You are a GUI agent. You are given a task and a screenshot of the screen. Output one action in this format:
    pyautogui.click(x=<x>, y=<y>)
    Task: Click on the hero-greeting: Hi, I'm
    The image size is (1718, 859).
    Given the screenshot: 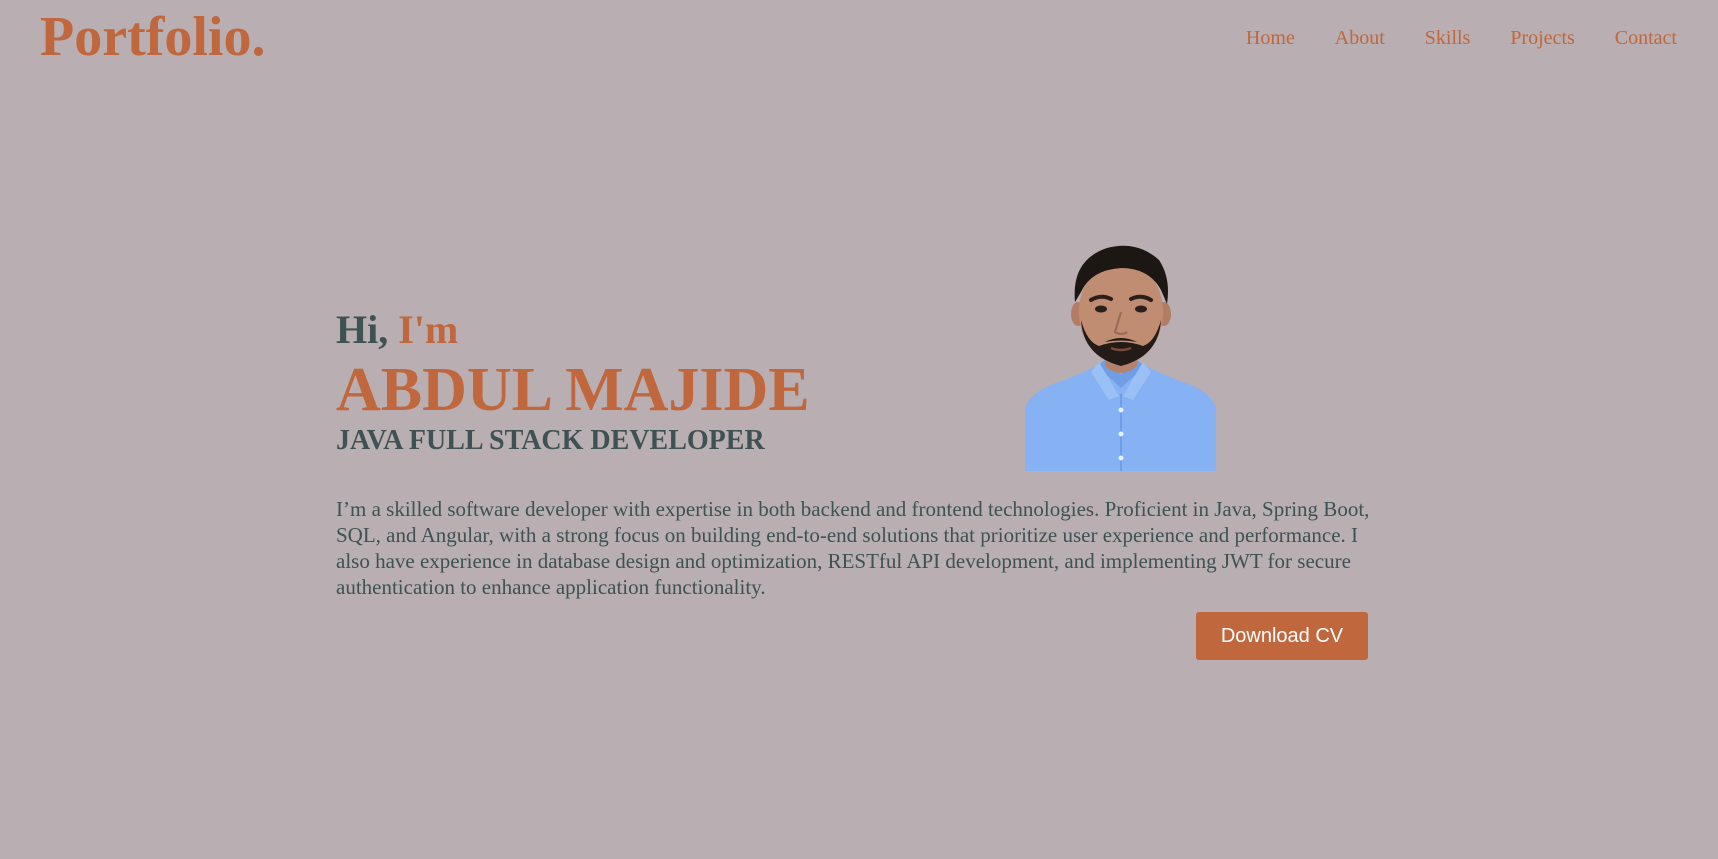 What is the action you would take?
    pyautogui.click(x=397, y=330)
    